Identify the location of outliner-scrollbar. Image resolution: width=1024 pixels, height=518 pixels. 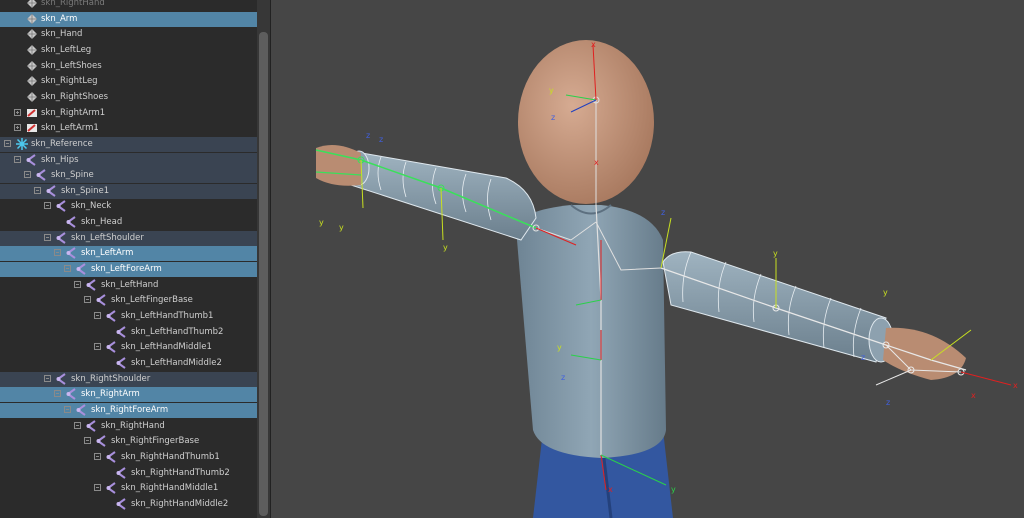
(263, 259).